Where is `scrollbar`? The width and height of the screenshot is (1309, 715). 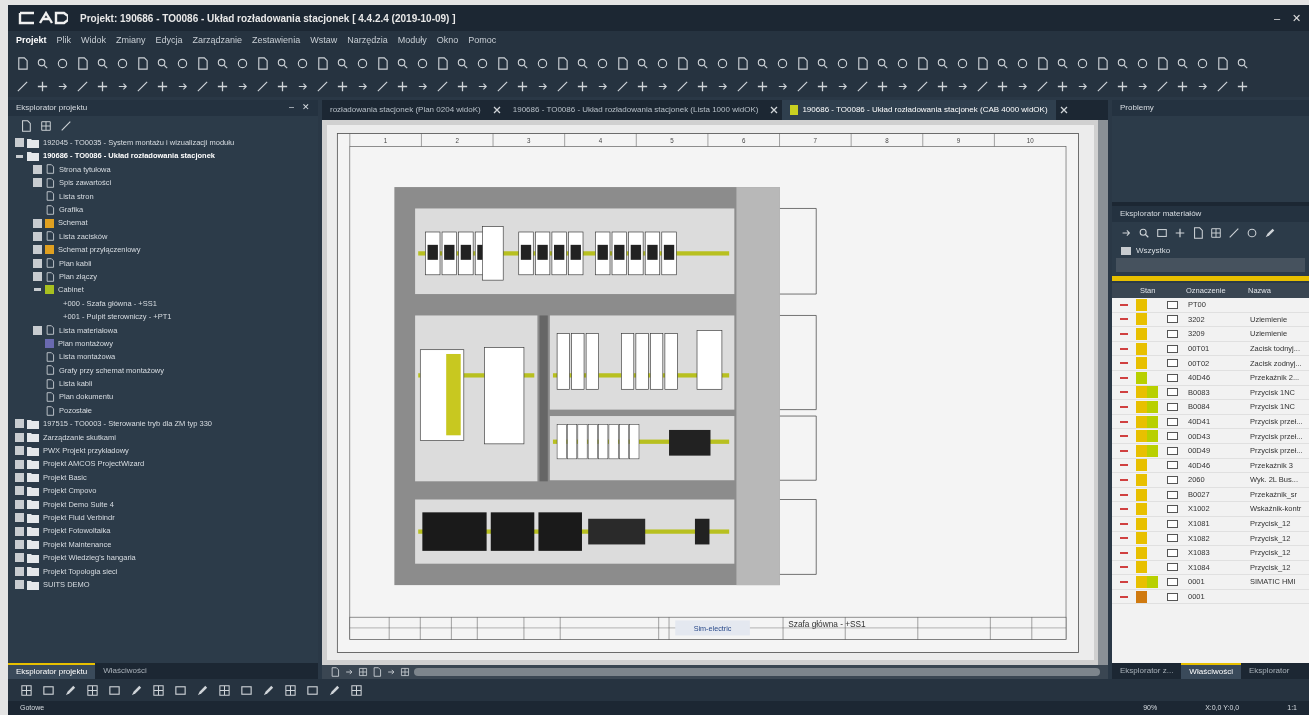 scrollbar is located at coordinates (1103, 392).